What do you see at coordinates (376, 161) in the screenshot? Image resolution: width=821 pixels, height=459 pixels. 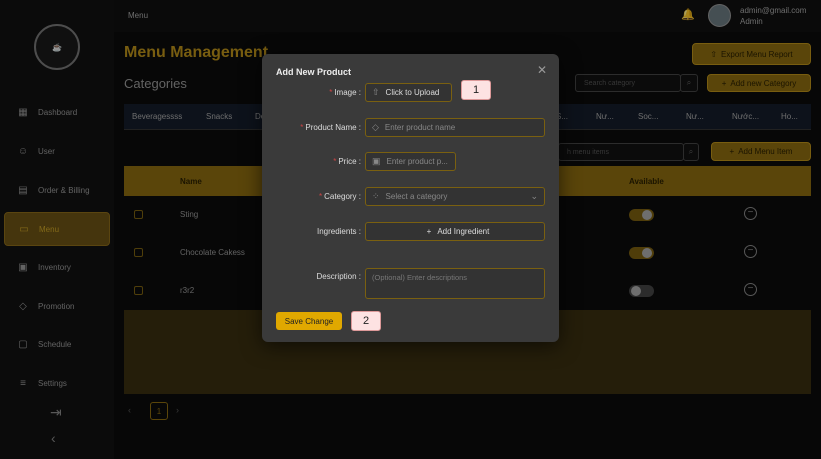 I see `money-icon: ▣` at bounding box center [376, 161].